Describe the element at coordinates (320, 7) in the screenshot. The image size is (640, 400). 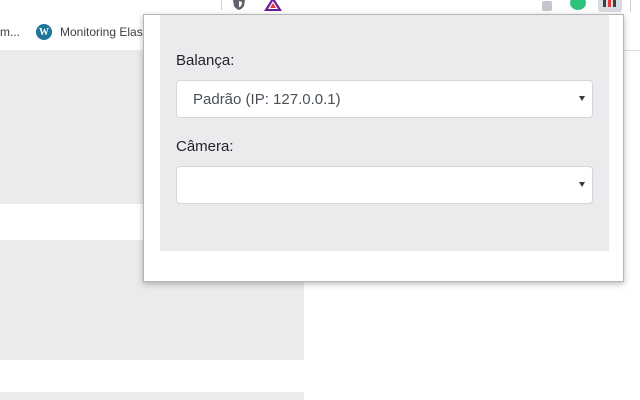
I see `browser-toolbar` at that location.